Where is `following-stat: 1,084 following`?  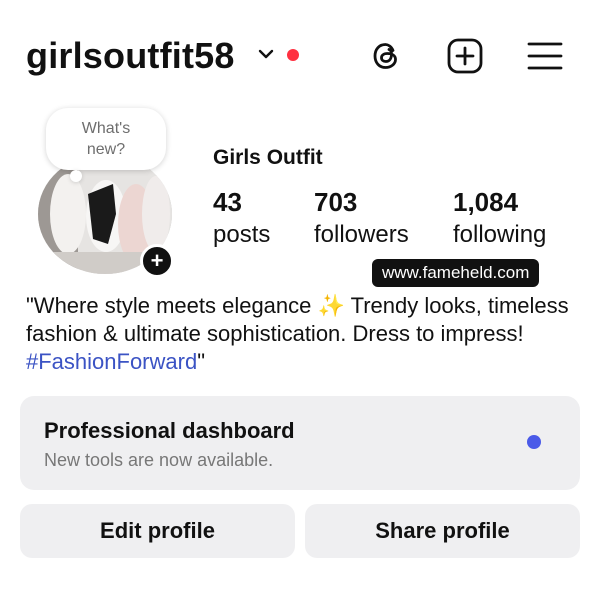 following-stat: 1,084 following is located at coordinates (499, 218).